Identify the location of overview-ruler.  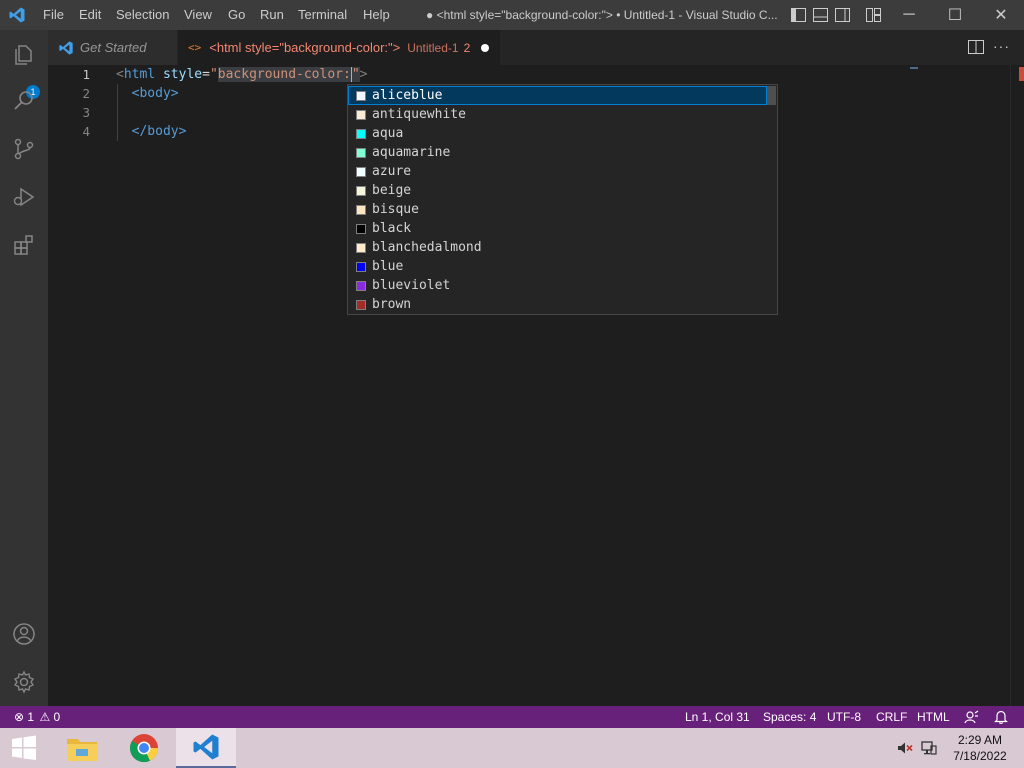
(1017, 385).